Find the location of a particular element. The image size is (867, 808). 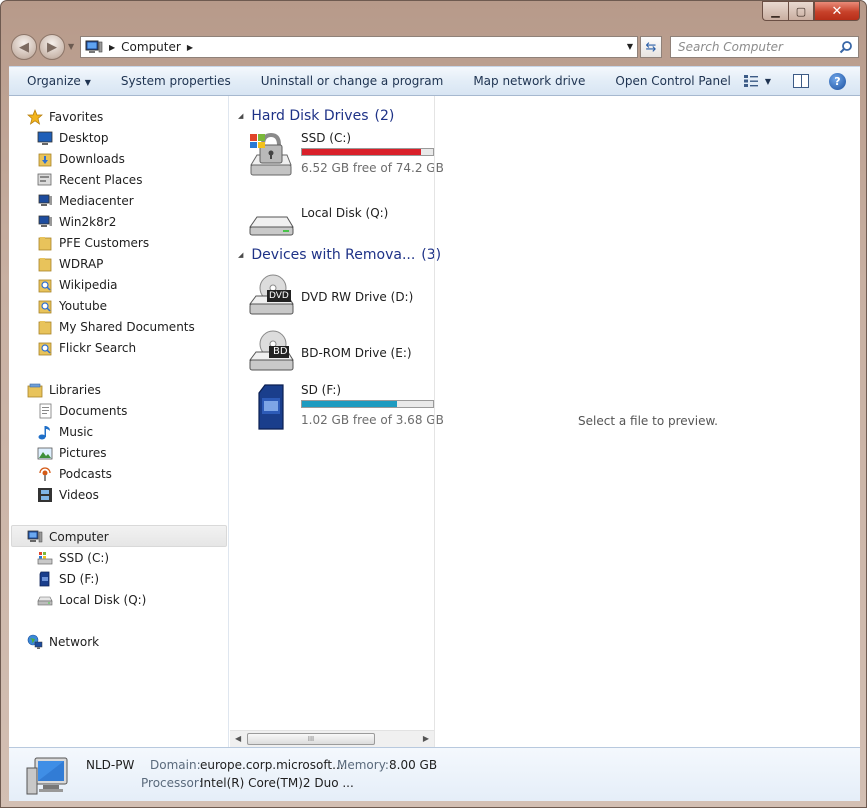

close-button: ✕ is located at coordinates (837, 11).